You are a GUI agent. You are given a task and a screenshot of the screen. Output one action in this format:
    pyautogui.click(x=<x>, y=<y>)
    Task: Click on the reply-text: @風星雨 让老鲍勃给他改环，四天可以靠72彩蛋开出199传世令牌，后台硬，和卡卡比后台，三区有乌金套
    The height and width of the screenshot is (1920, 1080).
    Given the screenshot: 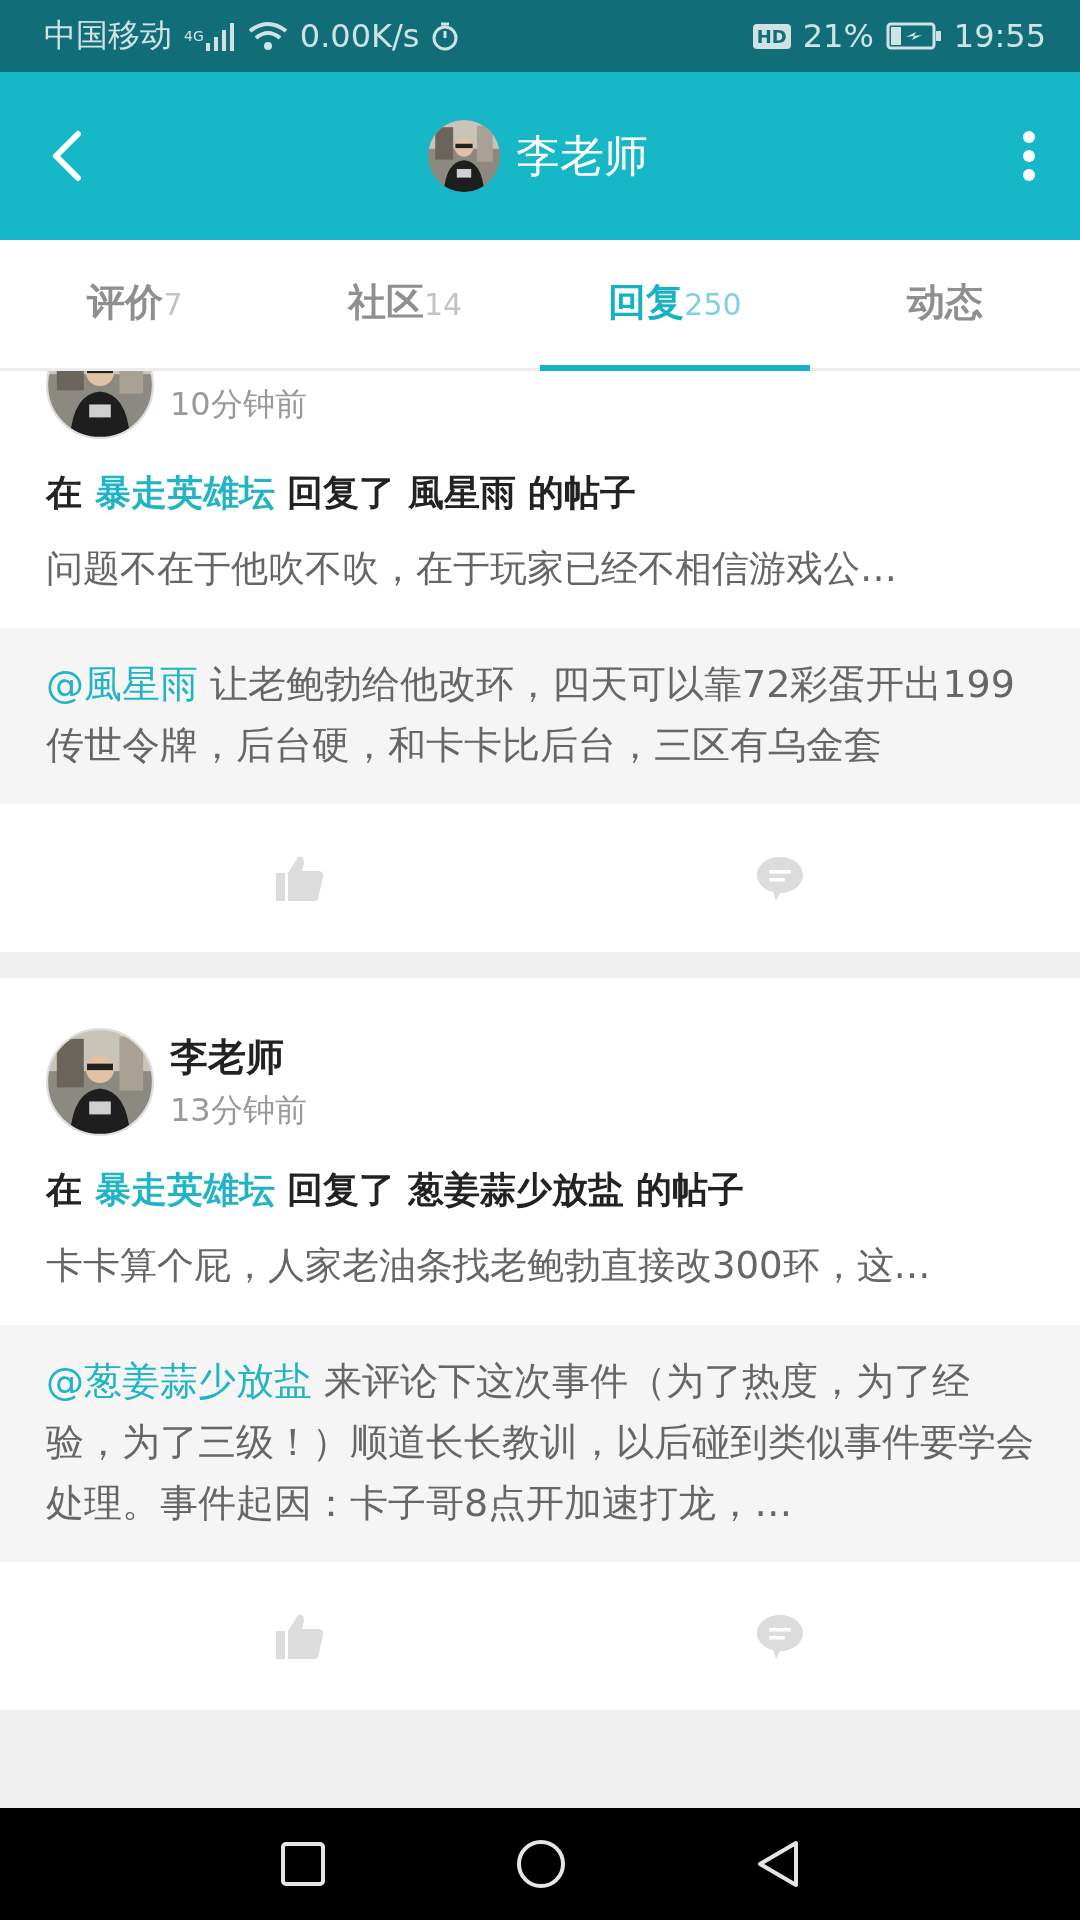 What is the action you would take?
    pyautogui.click(x=540, y=716)
    